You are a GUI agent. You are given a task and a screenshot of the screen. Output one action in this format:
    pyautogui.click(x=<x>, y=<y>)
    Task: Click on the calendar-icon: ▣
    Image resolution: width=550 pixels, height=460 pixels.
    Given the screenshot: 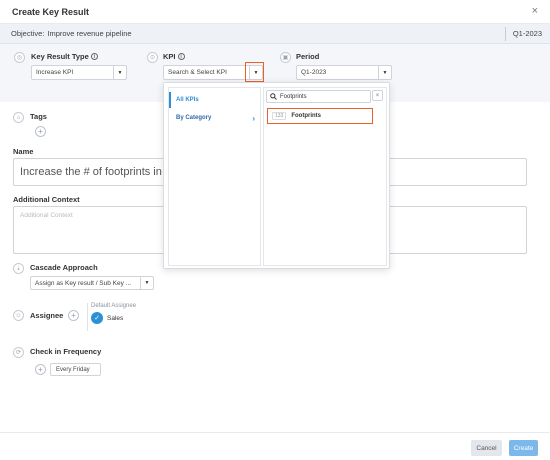 What is the action you would take?
    pyautogui.click(x=285, y=57)
    